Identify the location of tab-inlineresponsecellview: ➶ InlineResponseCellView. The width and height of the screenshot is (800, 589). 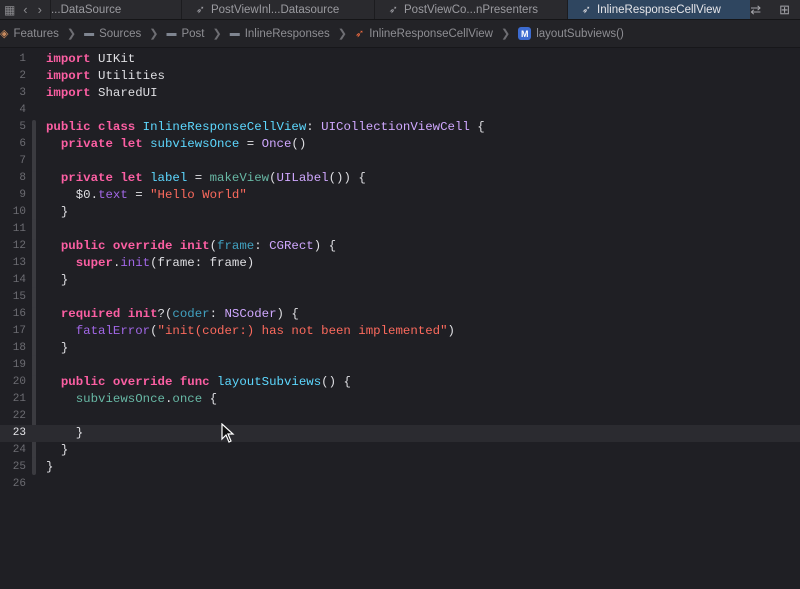
(658, 9).